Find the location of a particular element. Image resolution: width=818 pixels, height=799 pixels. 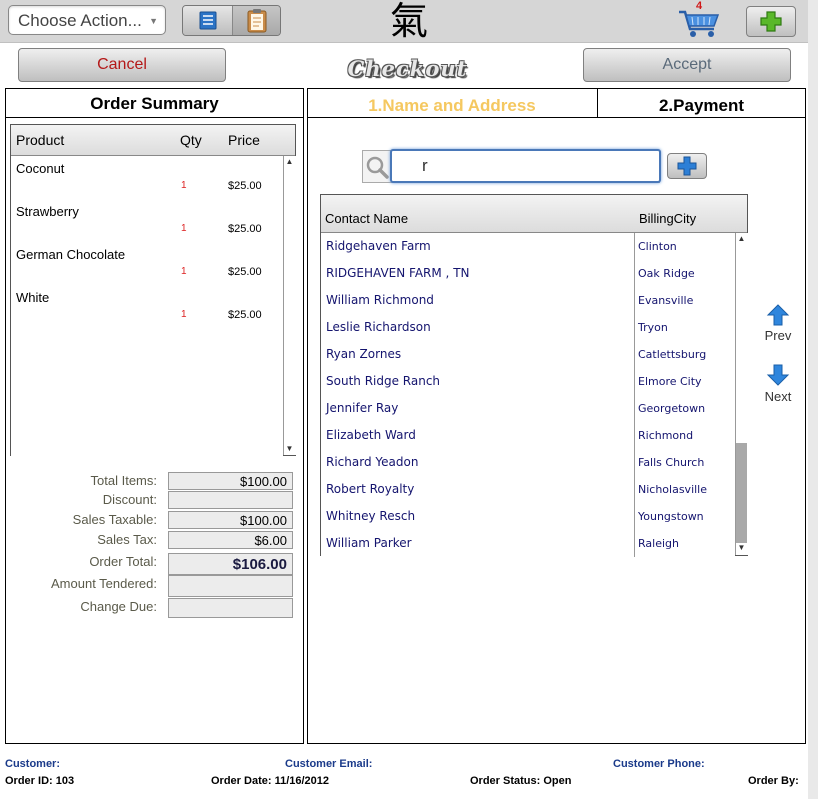

order-item-row: Coconut 1 $25.00 is located at coordinates (147, 178).